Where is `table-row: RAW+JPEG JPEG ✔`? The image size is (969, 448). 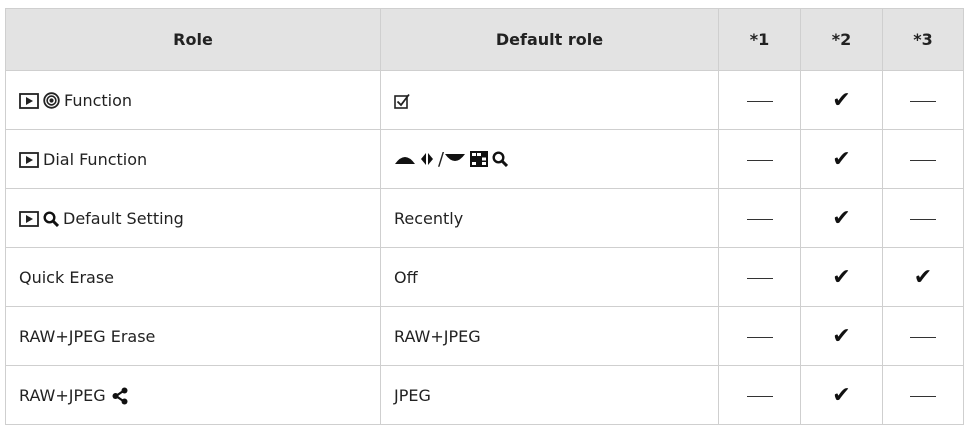
table-row: RAW+JPEG JPEG ✔ is located at coordinates (484, 395).